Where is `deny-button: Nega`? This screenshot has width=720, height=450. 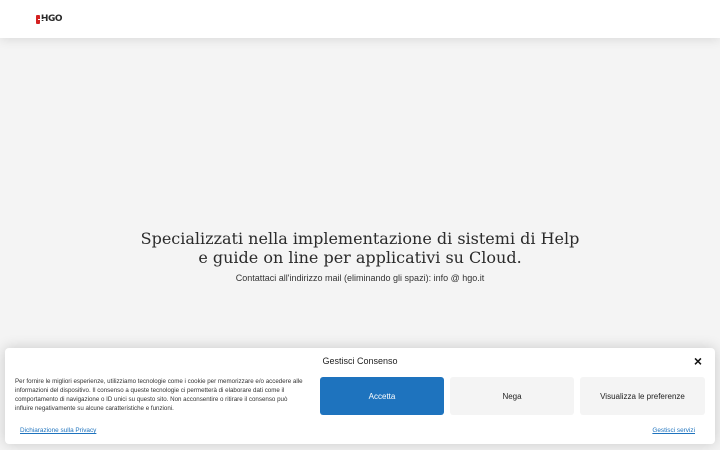
deny-button: Nega is located at coordinates (512, 396).